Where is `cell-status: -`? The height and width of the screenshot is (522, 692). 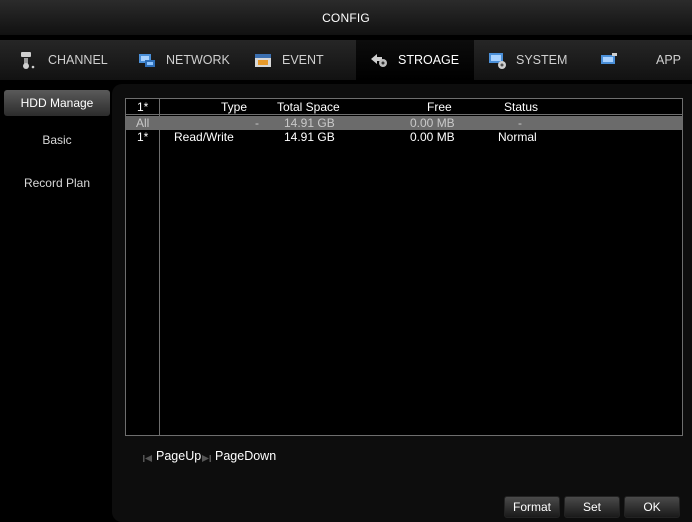 cell-status: - is located at coordinates (520, 123).